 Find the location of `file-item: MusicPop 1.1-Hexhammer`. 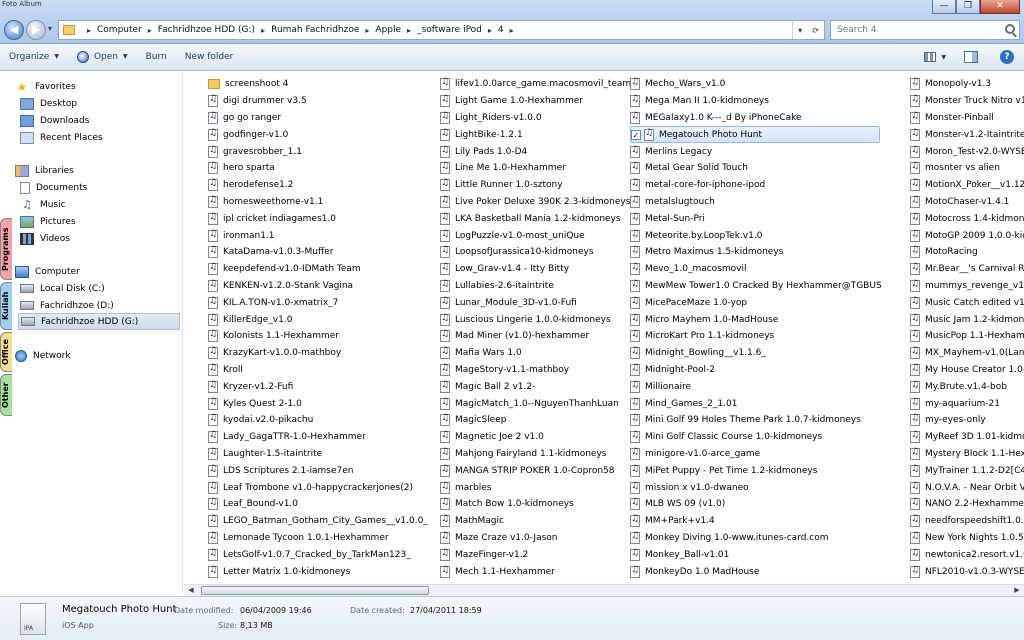

file-item: MusicPop 1.1-Hexhammer is located at coordinates (967, 336).